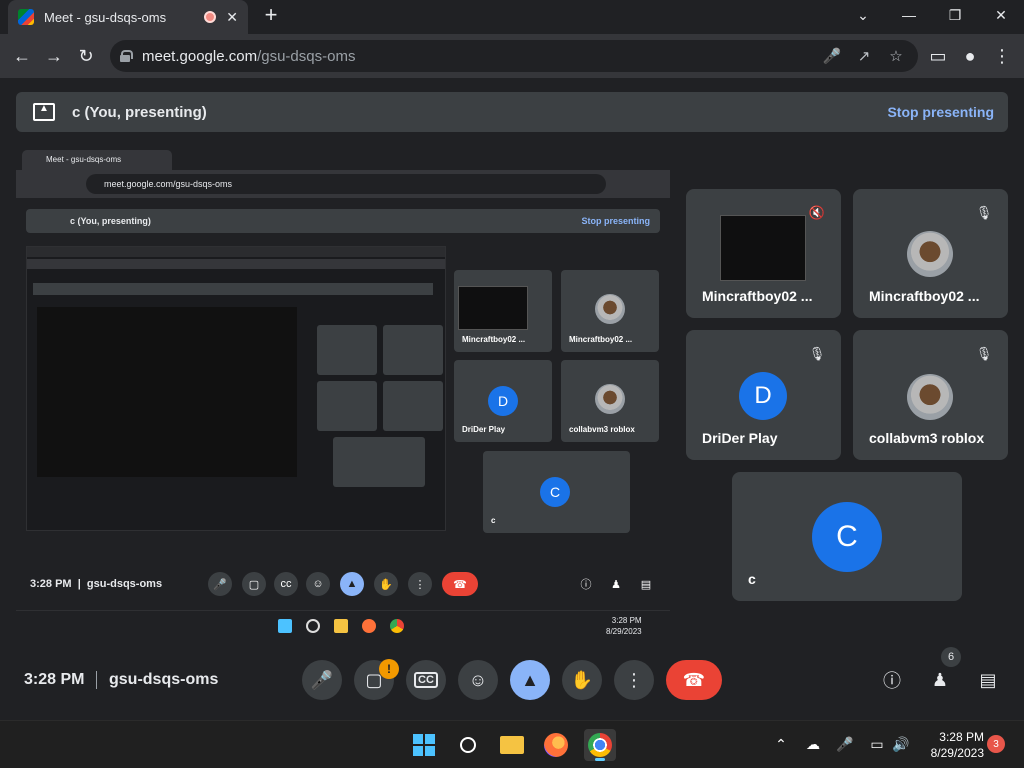 This screenshot has width=1024, height=768. Describe the element at coordinates (813, 744) in the screenshot. I see `onedrive-icon: ☁` at that location.